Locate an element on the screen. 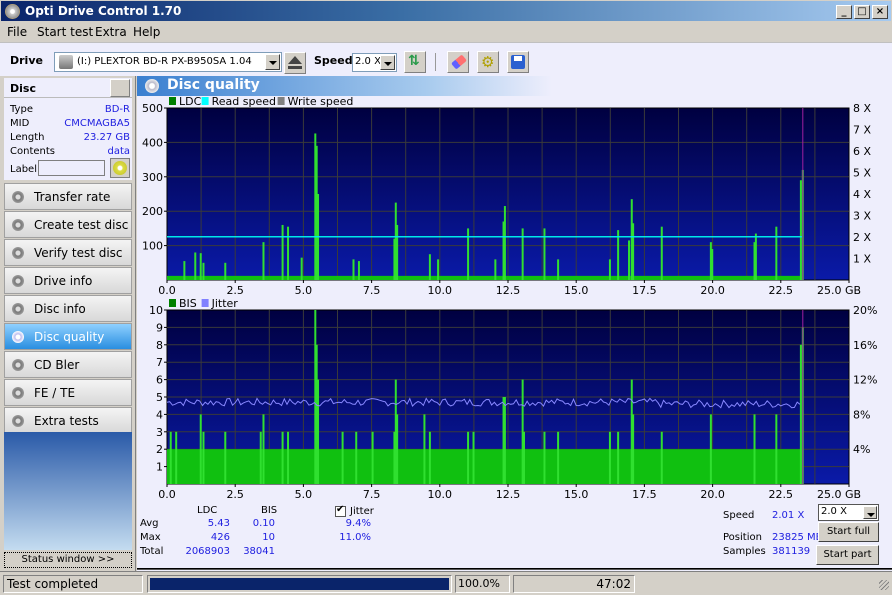 Image resolution: width=892 pixels, height=595 pixels. minimize-button: _ is located at coordinates (844, 12).